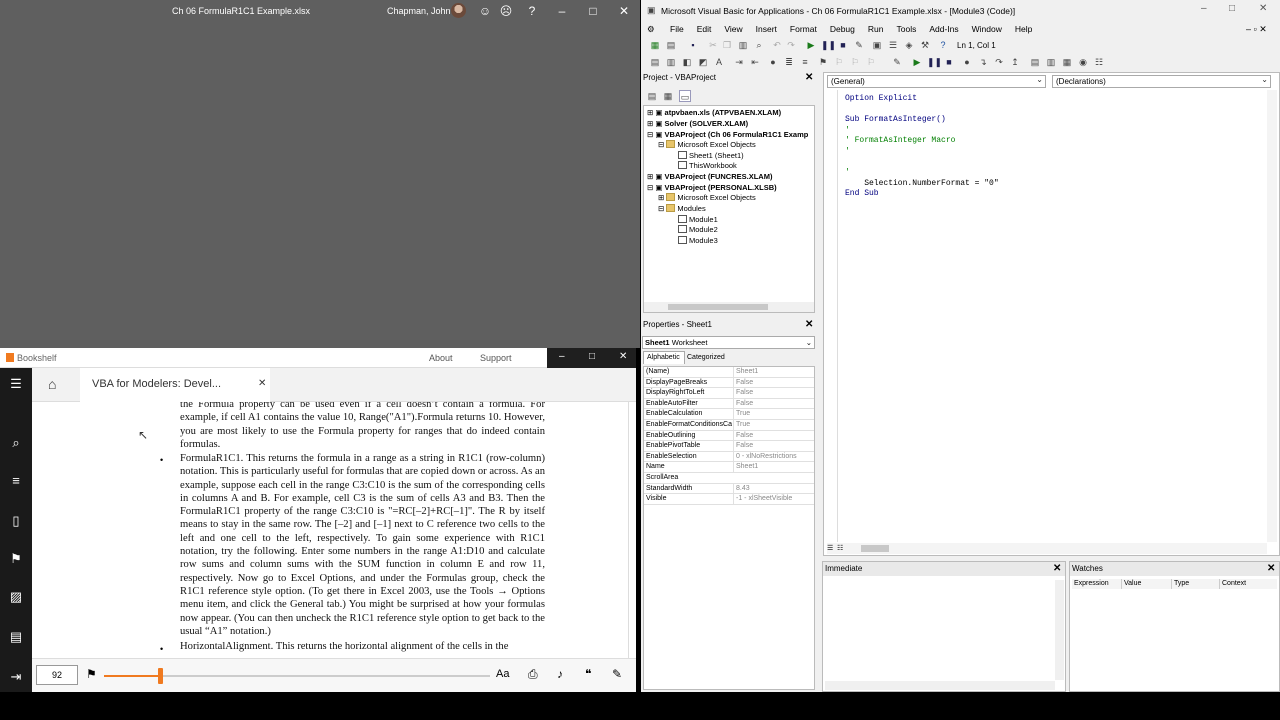 This screenshot has height=720, width=1280. Describe the element at coordinates (16, 637) in the screenshot. I see `notes-icon: ▤` at that location.